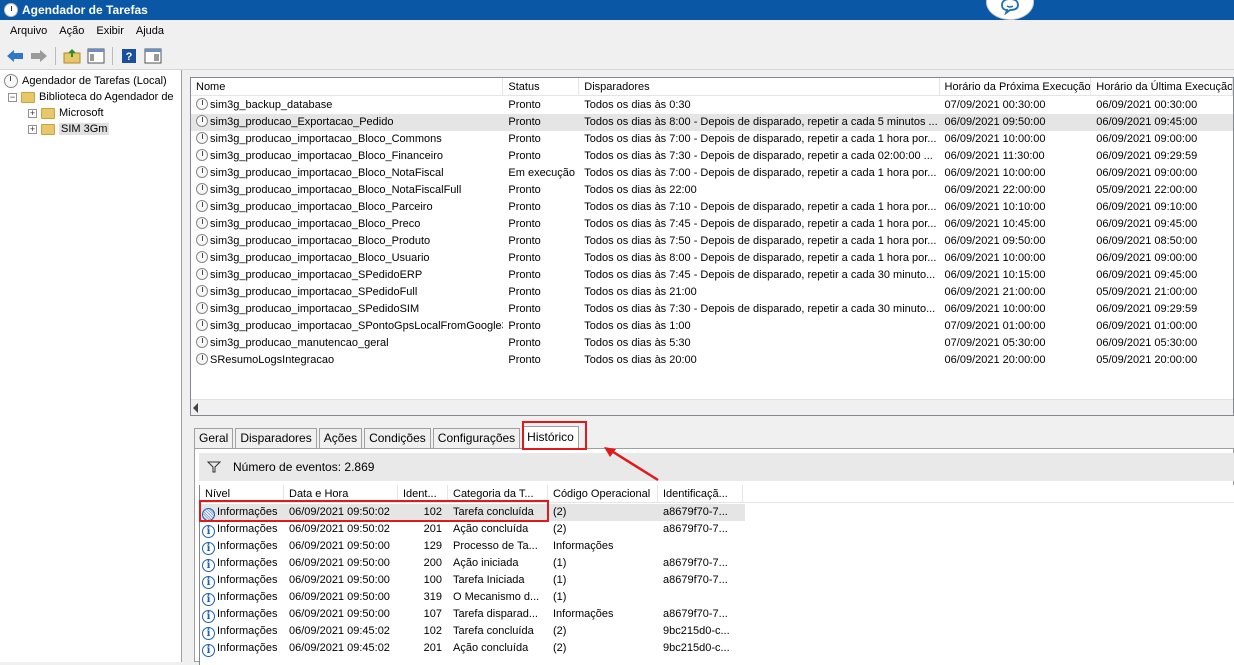  What do you see at coordinates (759, 87) in the screenshot?
I see `column-header-disparadores: Disparadores` at bounding box center [759, 87].